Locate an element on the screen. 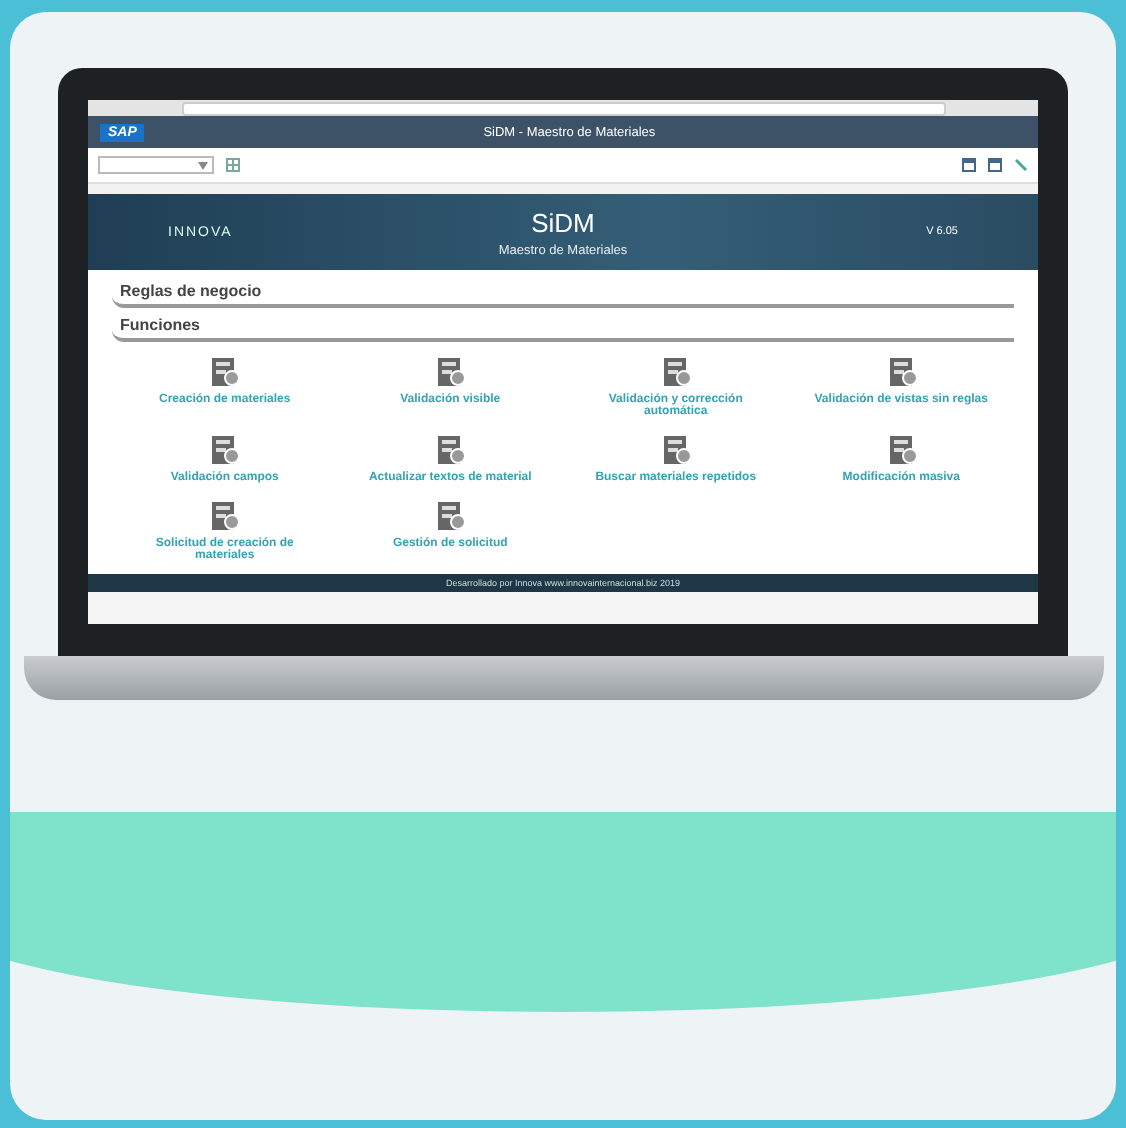  section-header: Reglas de negocio is located at coordinates (563, 293).